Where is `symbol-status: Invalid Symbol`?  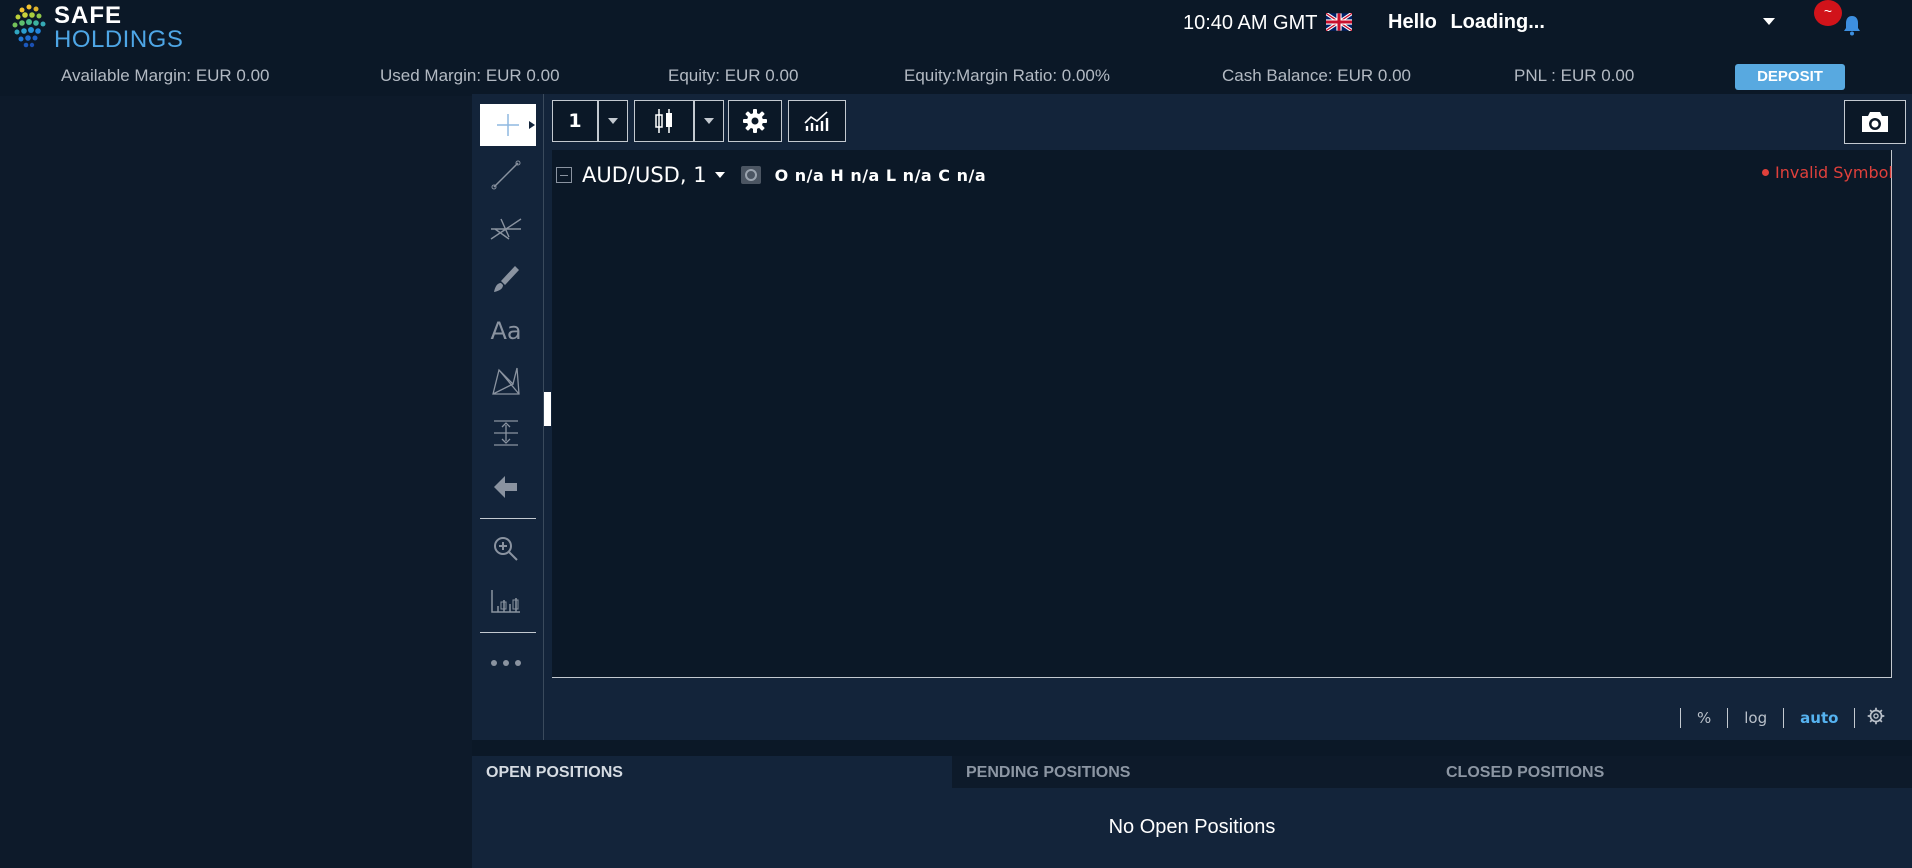 symbol-status: Invalid Symbol is located at coordinates (1827, 172).